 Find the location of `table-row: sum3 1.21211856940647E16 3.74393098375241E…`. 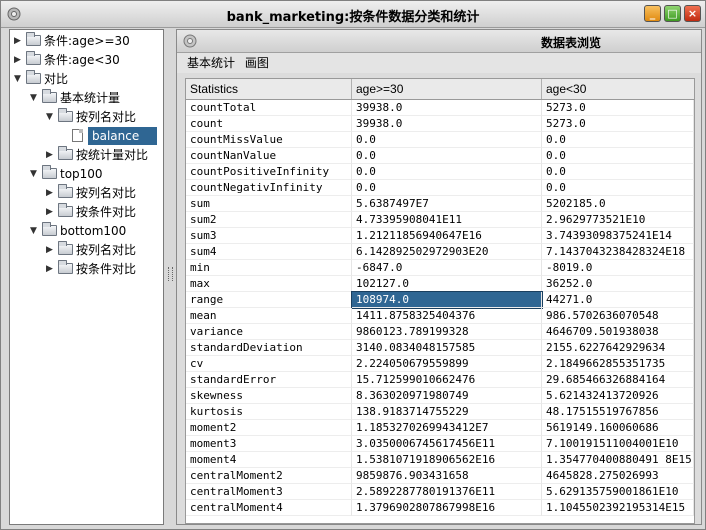

table-row: sum3 1.21211856940647E16 3.74393098375241E… is located at coordinates (440, 236).